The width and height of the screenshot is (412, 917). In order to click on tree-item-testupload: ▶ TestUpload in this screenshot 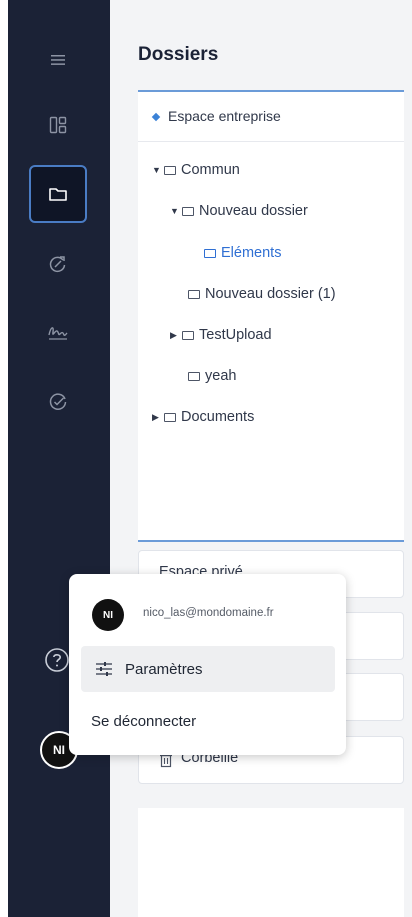, I will do `click(221, 335)`.